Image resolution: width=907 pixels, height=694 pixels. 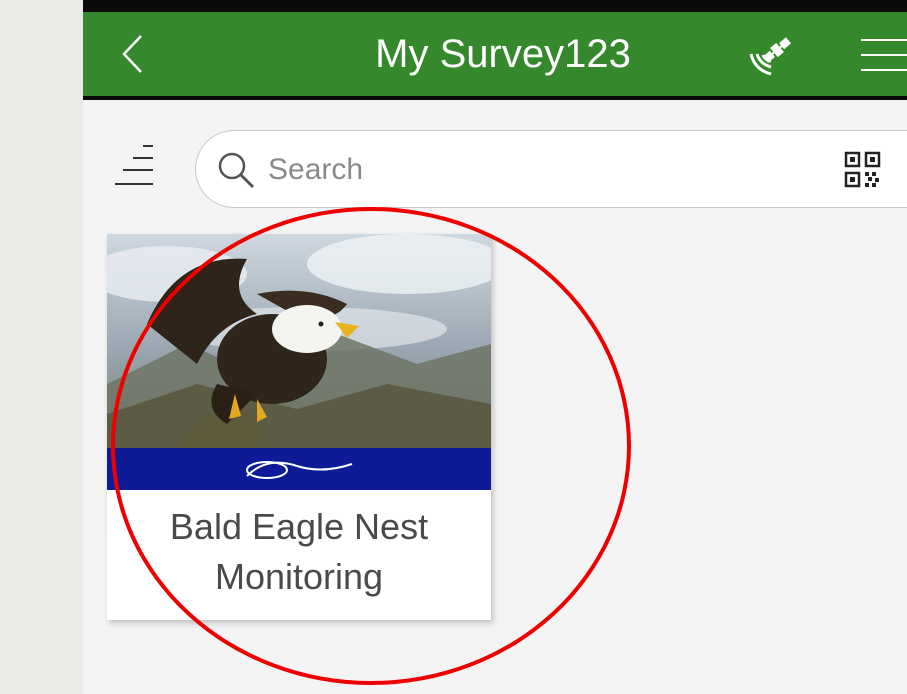 I want to click on main-menu-button, so click(x=880, y=55).